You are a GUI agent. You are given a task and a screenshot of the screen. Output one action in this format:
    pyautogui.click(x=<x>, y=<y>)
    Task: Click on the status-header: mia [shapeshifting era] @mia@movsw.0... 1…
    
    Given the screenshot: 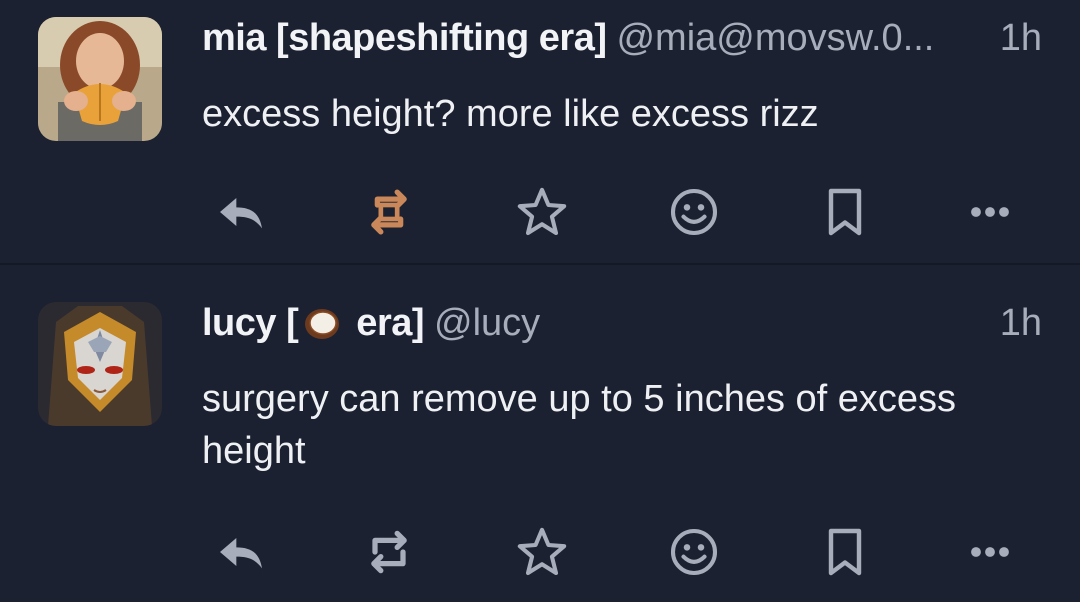 What is the action you would take?
    pyautogui.click(x=622, y=38)
    